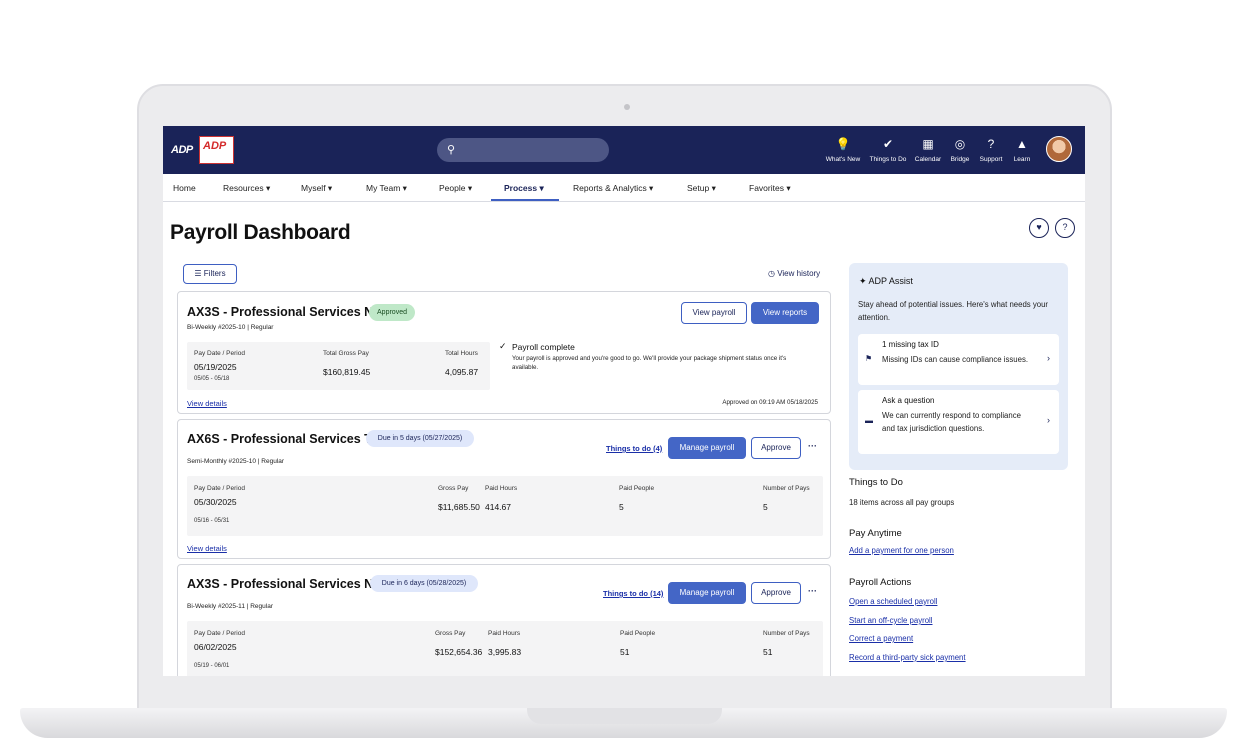  What do you see at coordinates (503, 346) in the screenshot?
I see `checkmark-icon: ✓` at bounding box center [503, 346].